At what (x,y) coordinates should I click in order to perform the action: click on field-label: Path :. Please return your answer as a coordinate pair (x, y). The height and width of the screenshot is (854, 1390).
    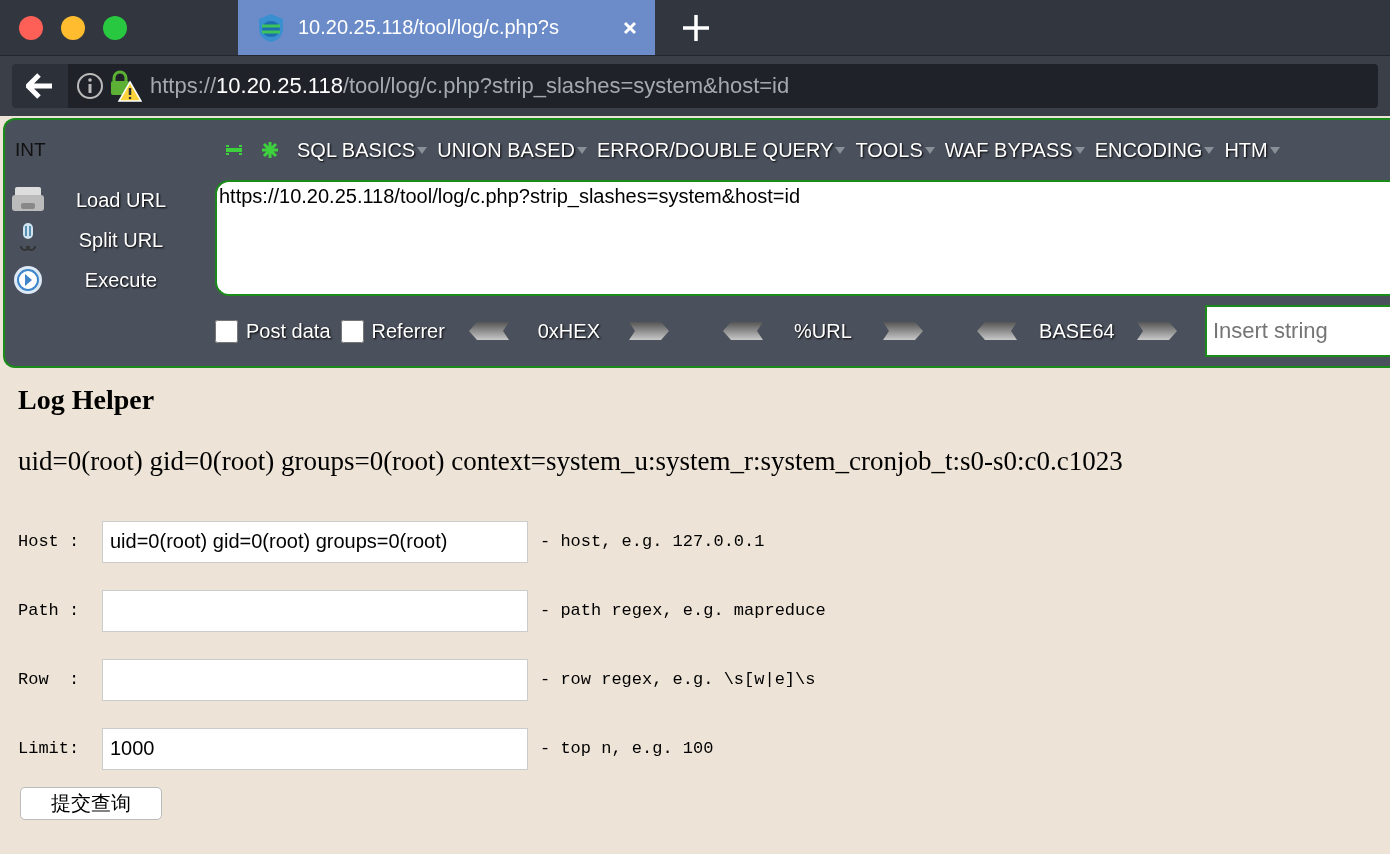
    Looking at the image, I should click on (49, 610).